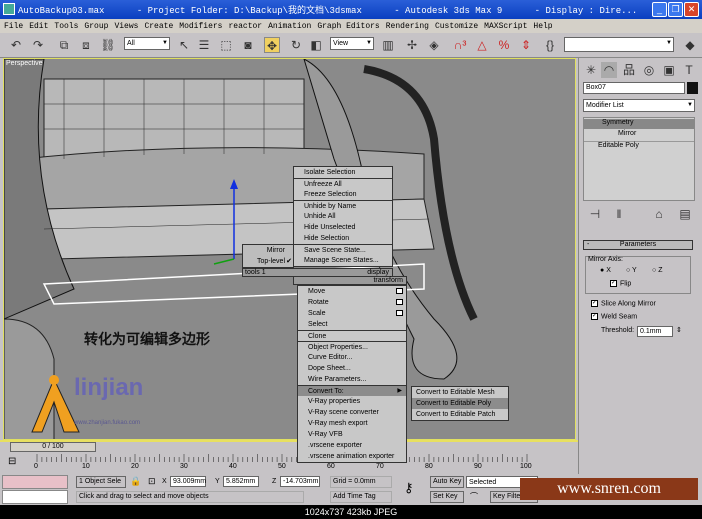  What do you see at coordinates (300, 481) in the screenshot?
I see `z-coordinate-field: -14.703mm` at bounding box center [300, 481].